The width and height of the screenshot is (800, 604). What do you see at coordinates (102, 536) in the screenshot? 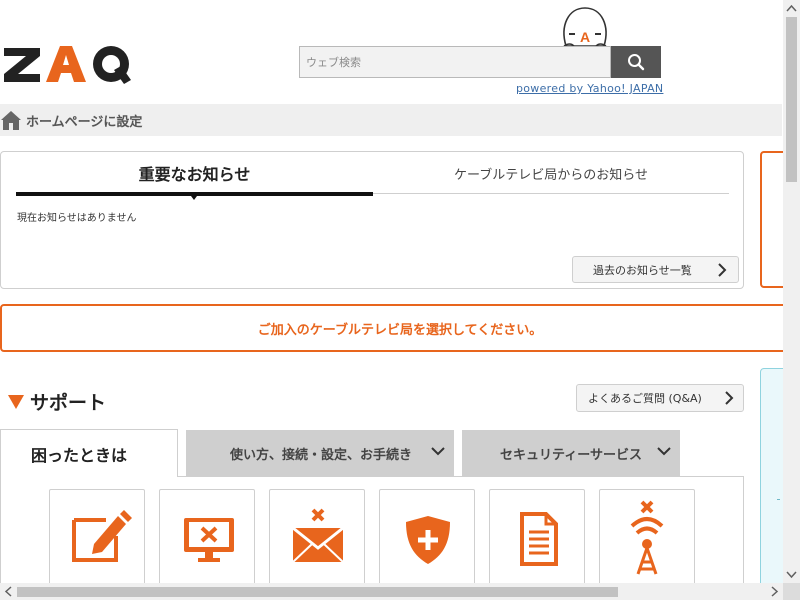
I see `edit-pencil-icon` at bounding box center [102, 536].